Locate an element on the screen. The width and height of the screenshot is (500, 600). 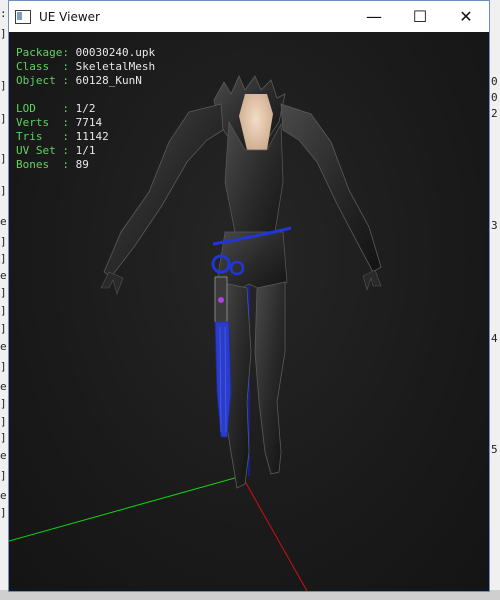
info-value: 1/2 is located at coordinates (85, 108).